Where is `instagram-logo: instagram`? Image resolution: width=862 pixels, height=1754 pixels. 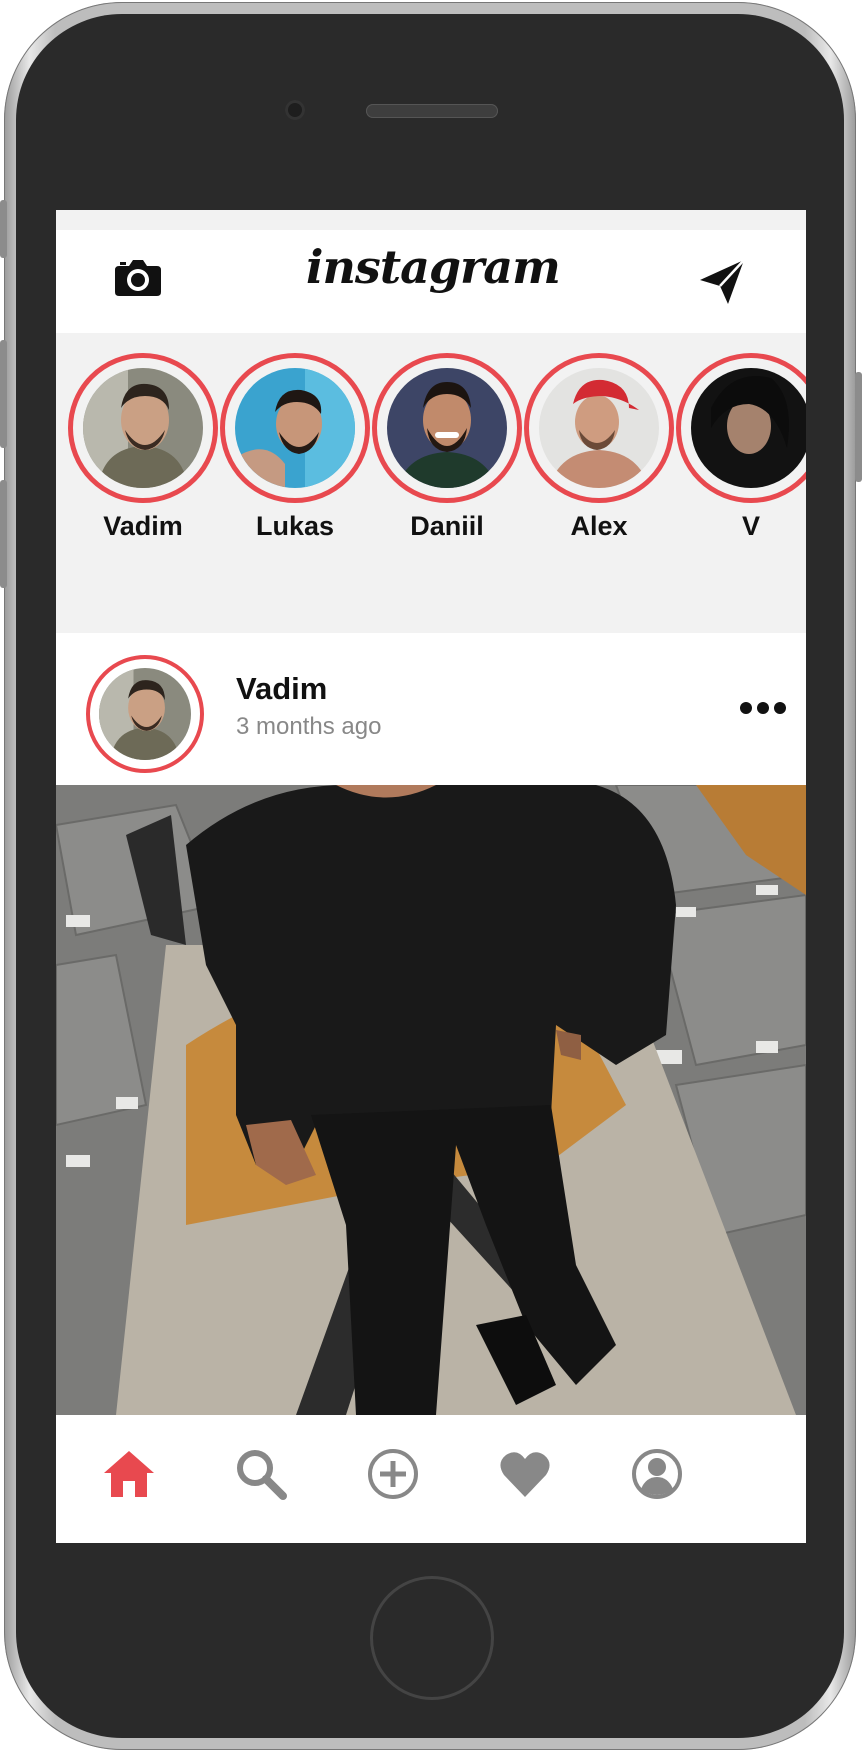
instagram-logo: instagram is located at coordinates (433, 267).